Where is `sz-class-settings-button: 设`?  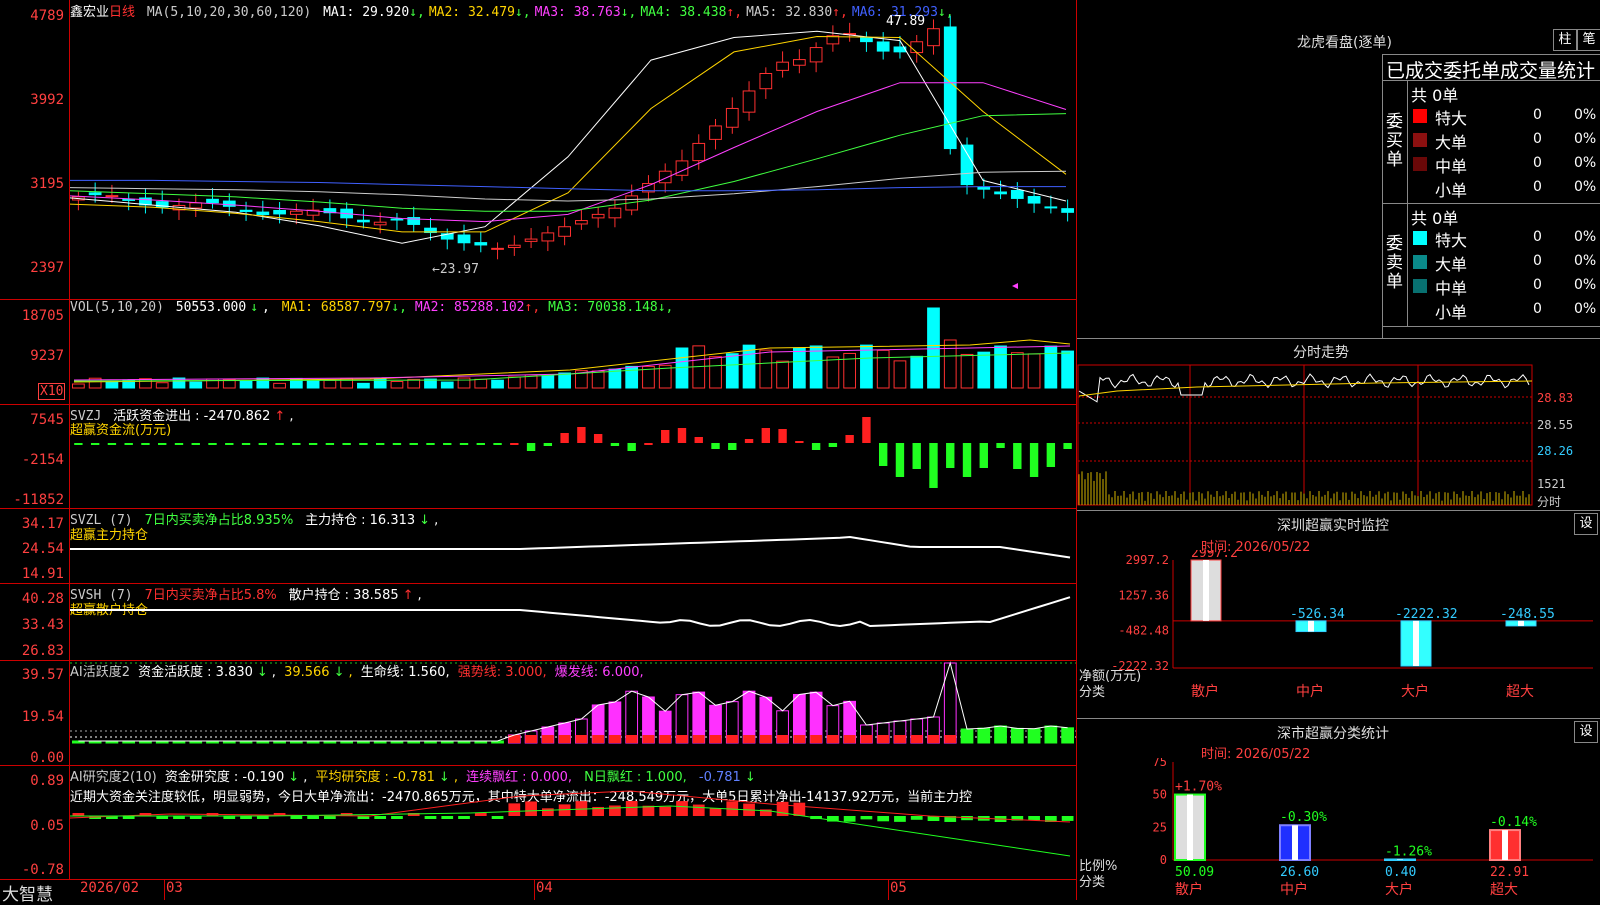 sz-class-settings-button: 设 is located at coordinates (1586, 732).